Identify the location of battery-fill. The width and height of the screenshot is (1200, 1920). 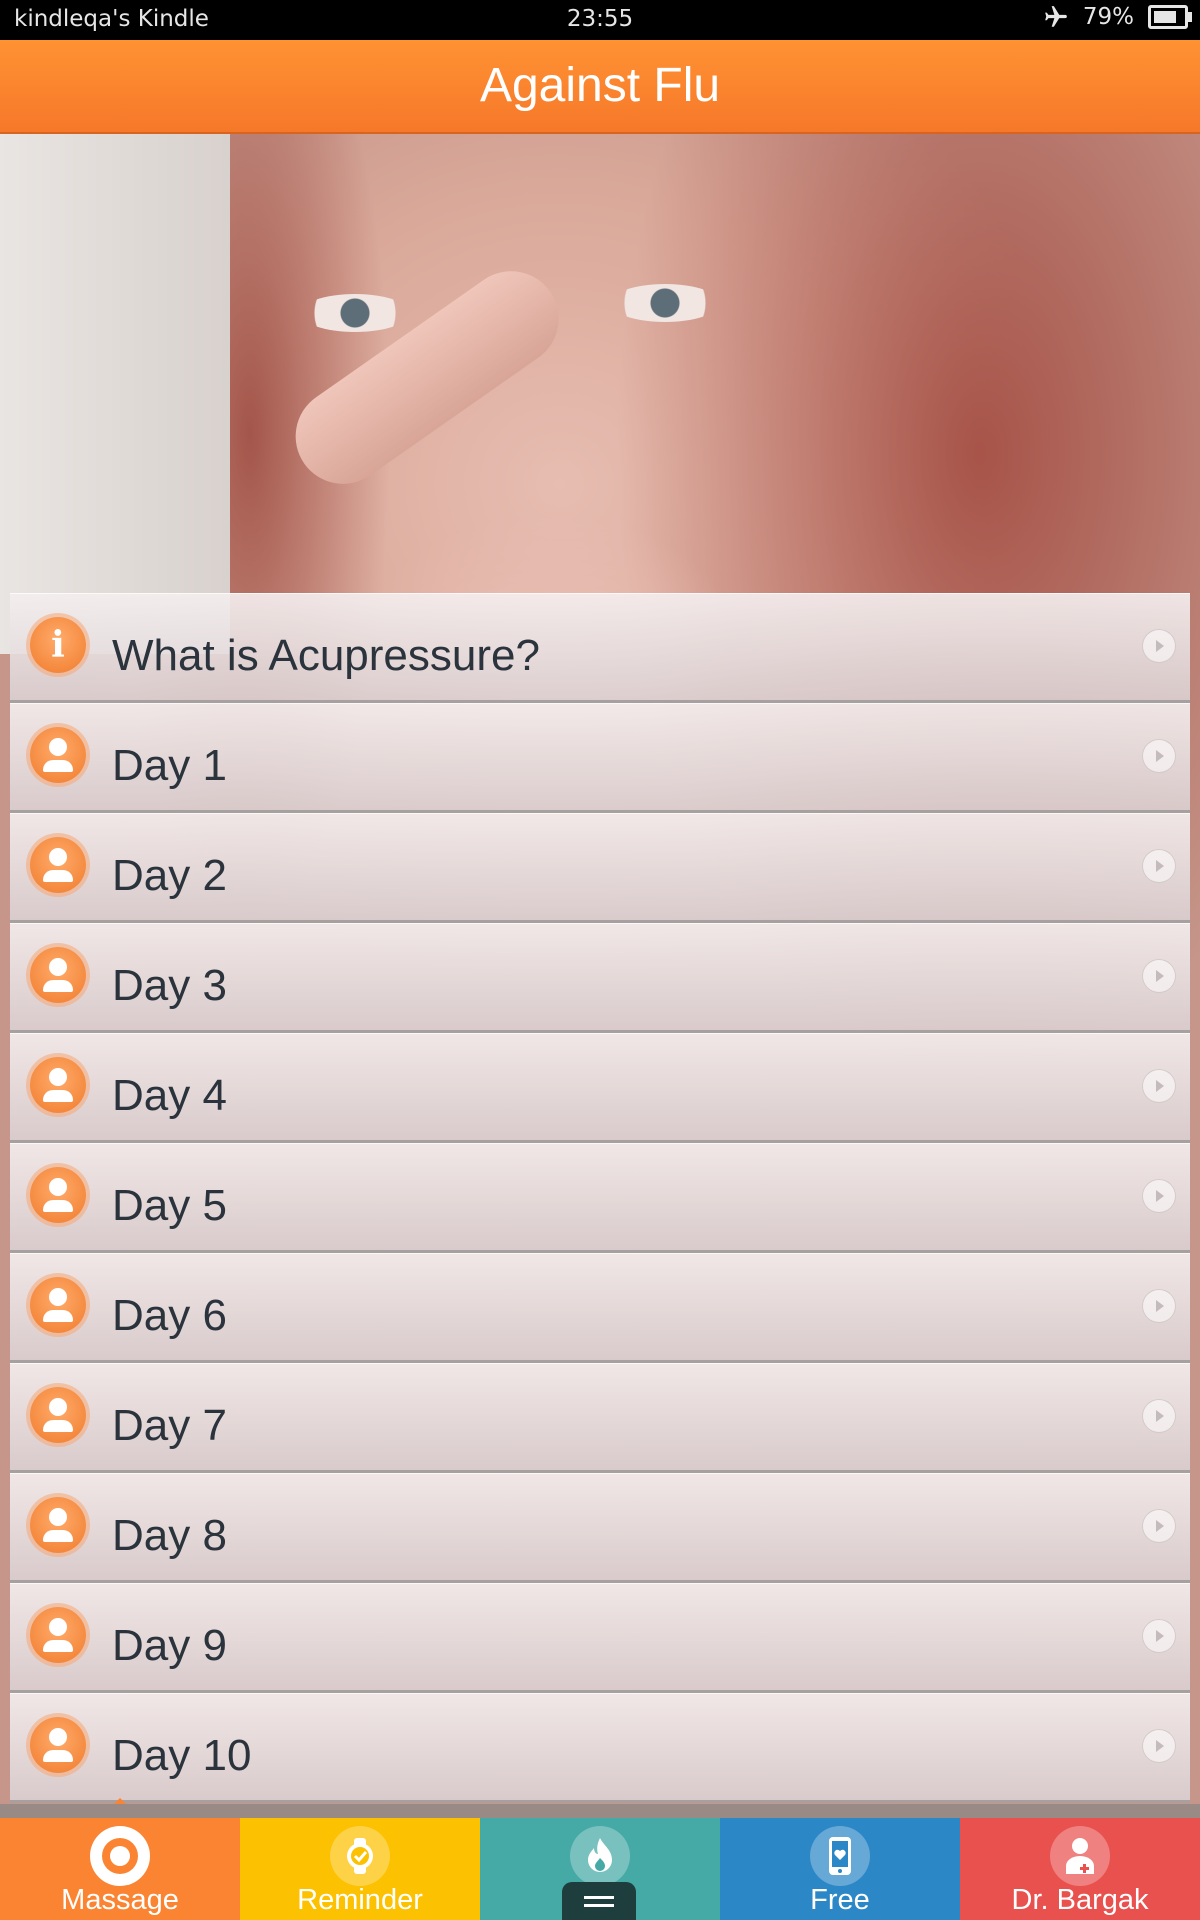
(1165, 17).